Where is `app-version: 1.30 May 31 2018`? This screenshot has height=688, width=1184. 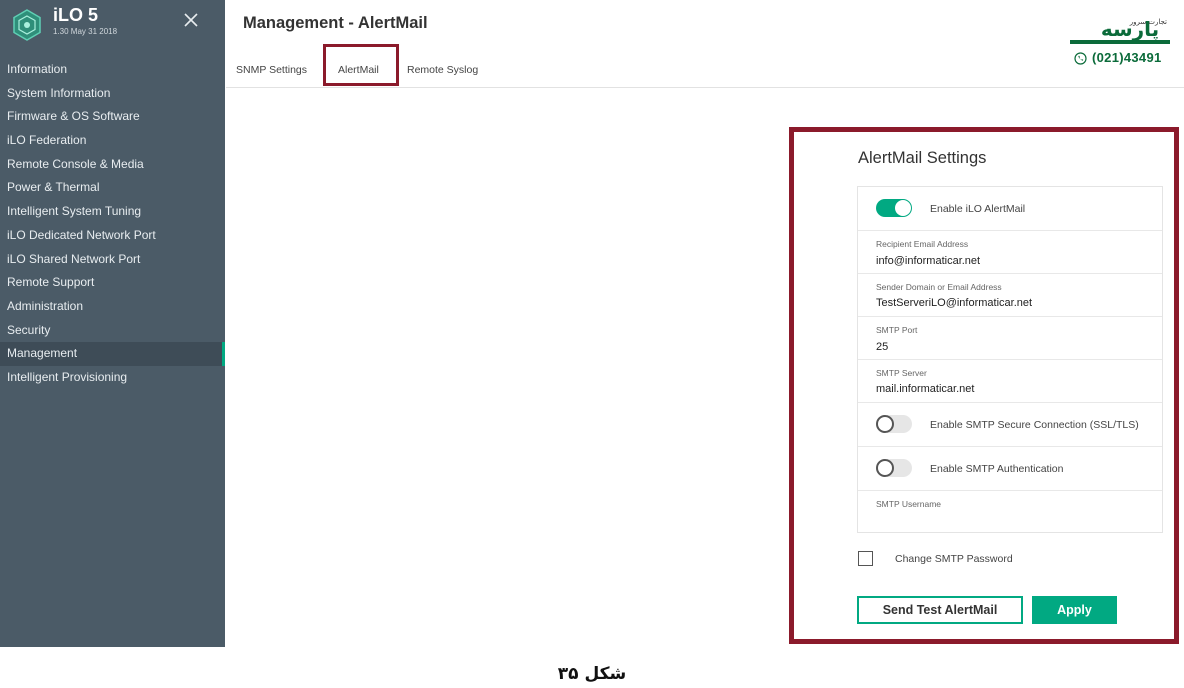 app-version: 1.30 May 31 2018 is located at coordinates (85, 31).